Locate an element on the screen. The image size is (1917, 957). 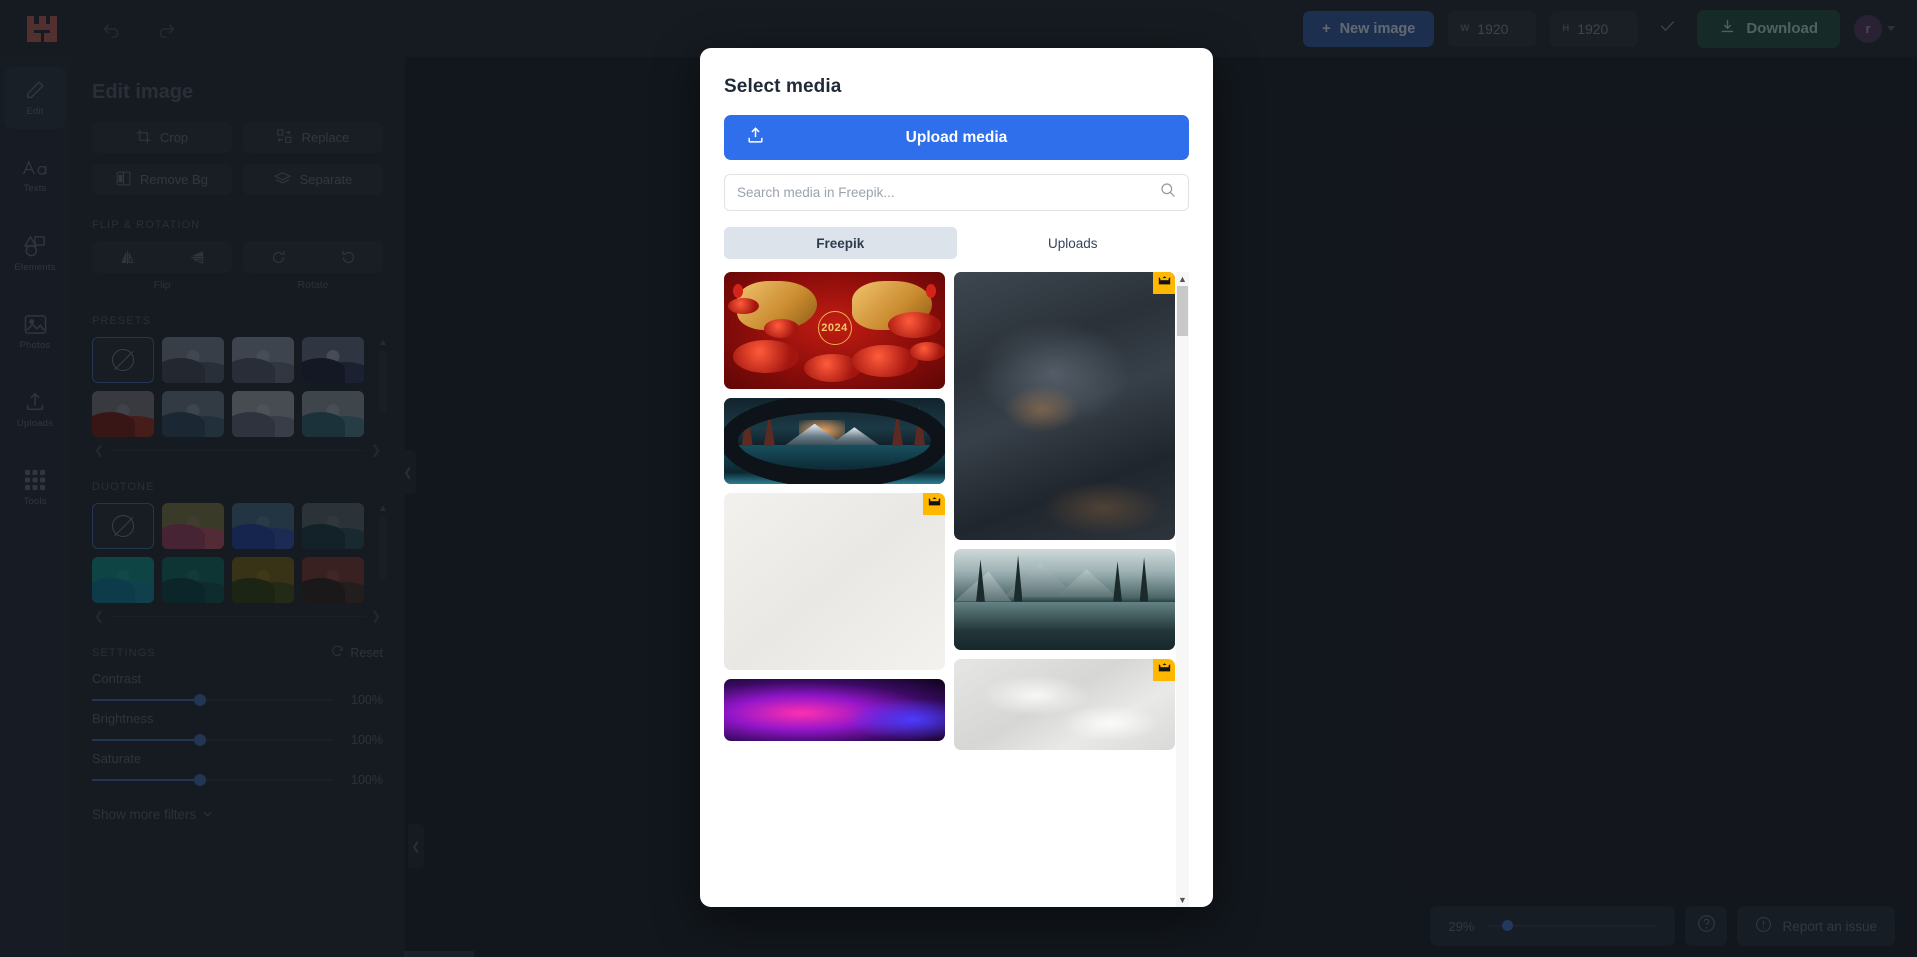
media-source-tabs: Freepik Uploads is located at coordinates (956, 243).